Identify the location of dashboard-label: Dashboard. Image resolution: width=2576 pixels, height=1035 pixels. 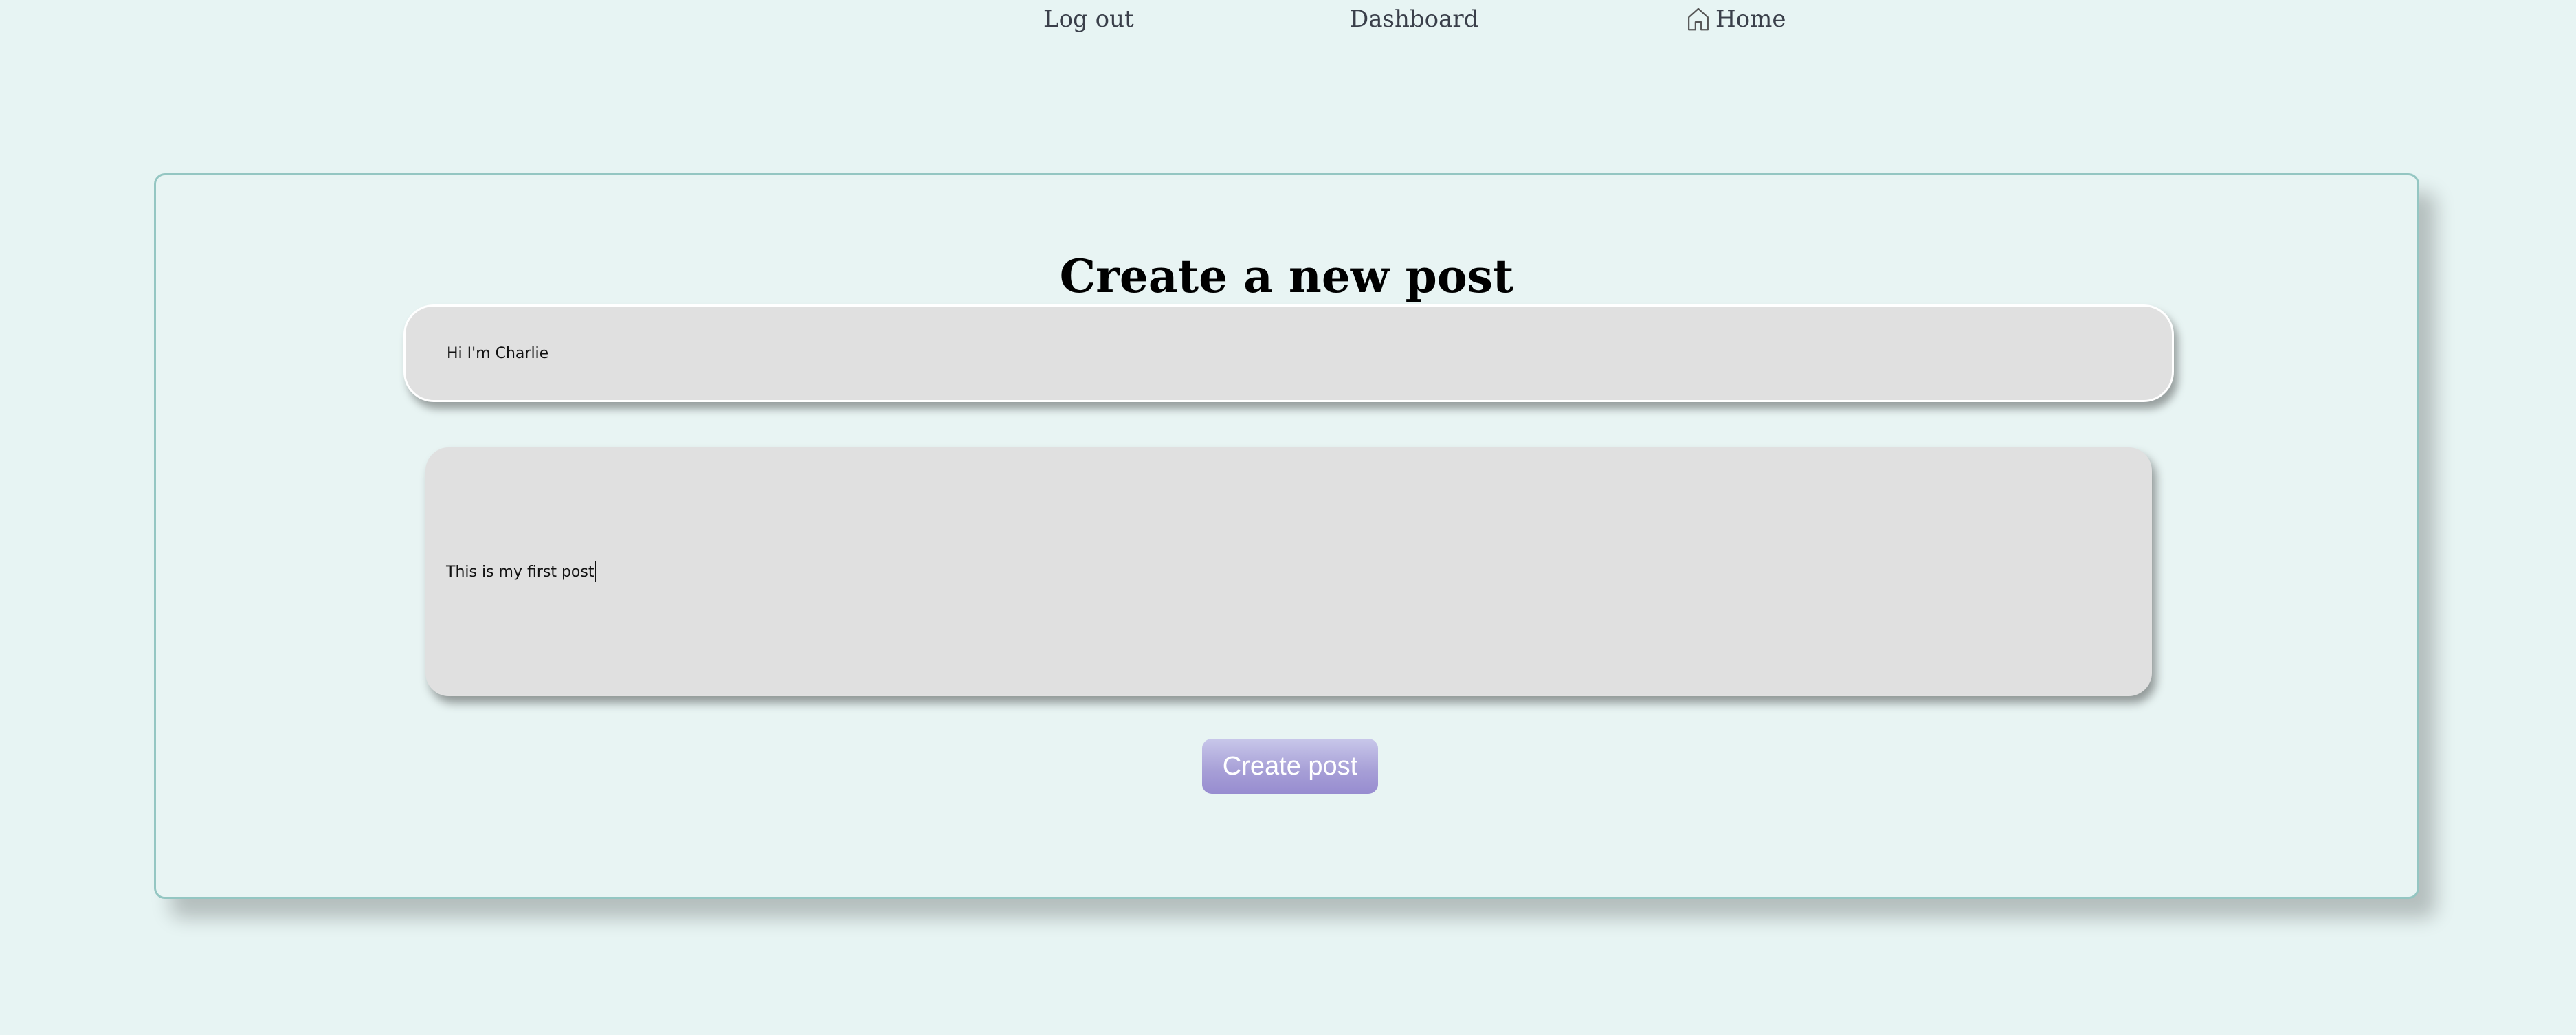
(1414, 19).